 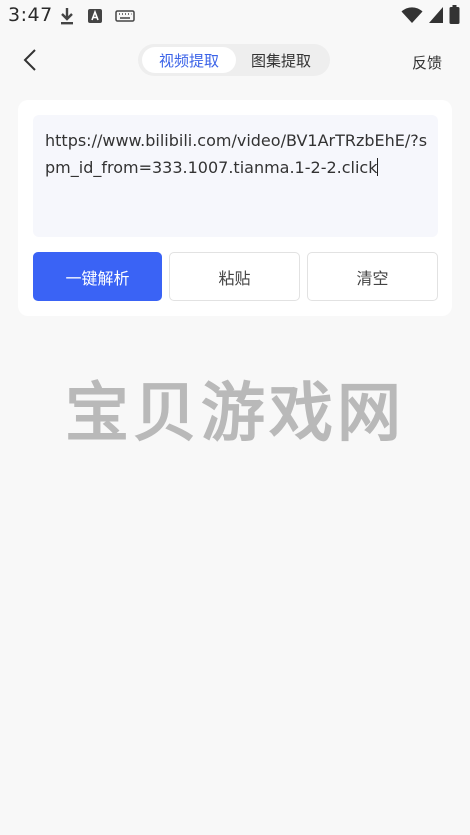 I want to click on battery-icon, so click(x=454, y=16).